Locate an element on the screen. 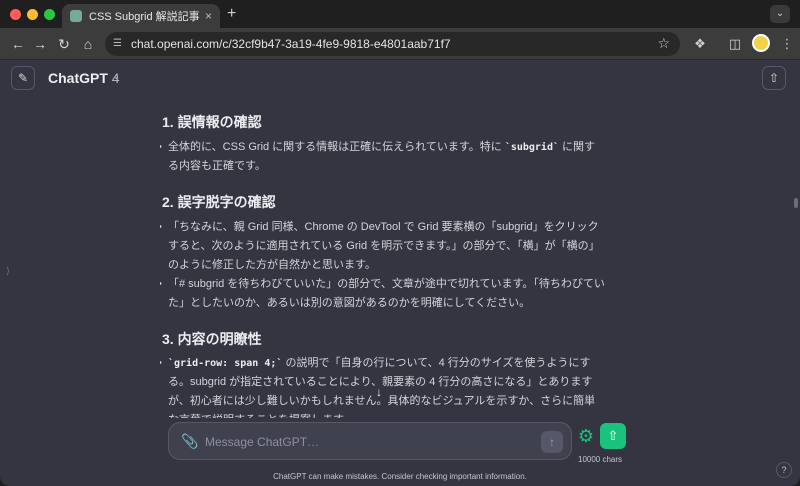  minimize-window-button is located at coordinates (32, 14).